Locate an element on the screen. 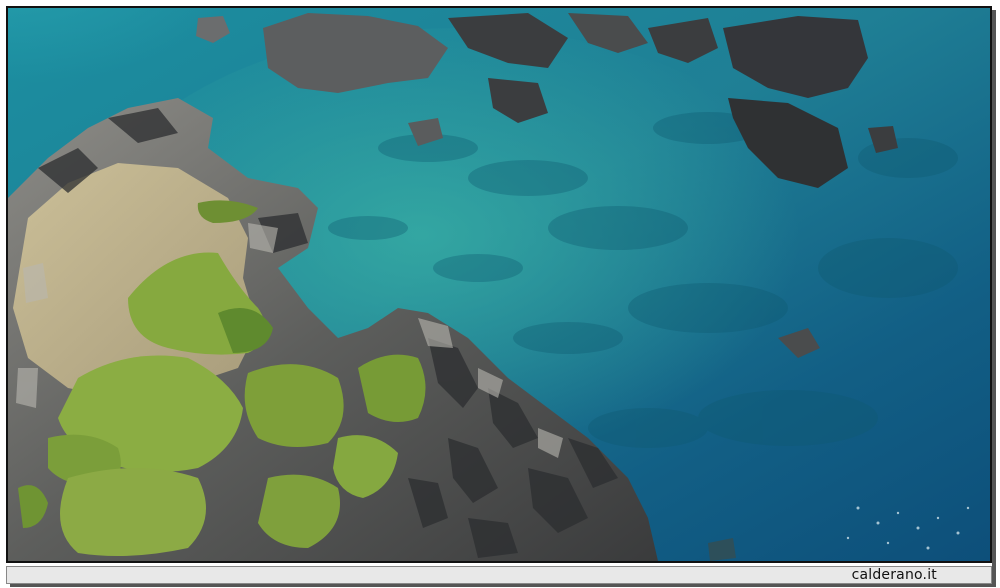 The width and height of the screenshot is (1000, 588). caption-bar: calderano.it is located at coordinates (499, 575).